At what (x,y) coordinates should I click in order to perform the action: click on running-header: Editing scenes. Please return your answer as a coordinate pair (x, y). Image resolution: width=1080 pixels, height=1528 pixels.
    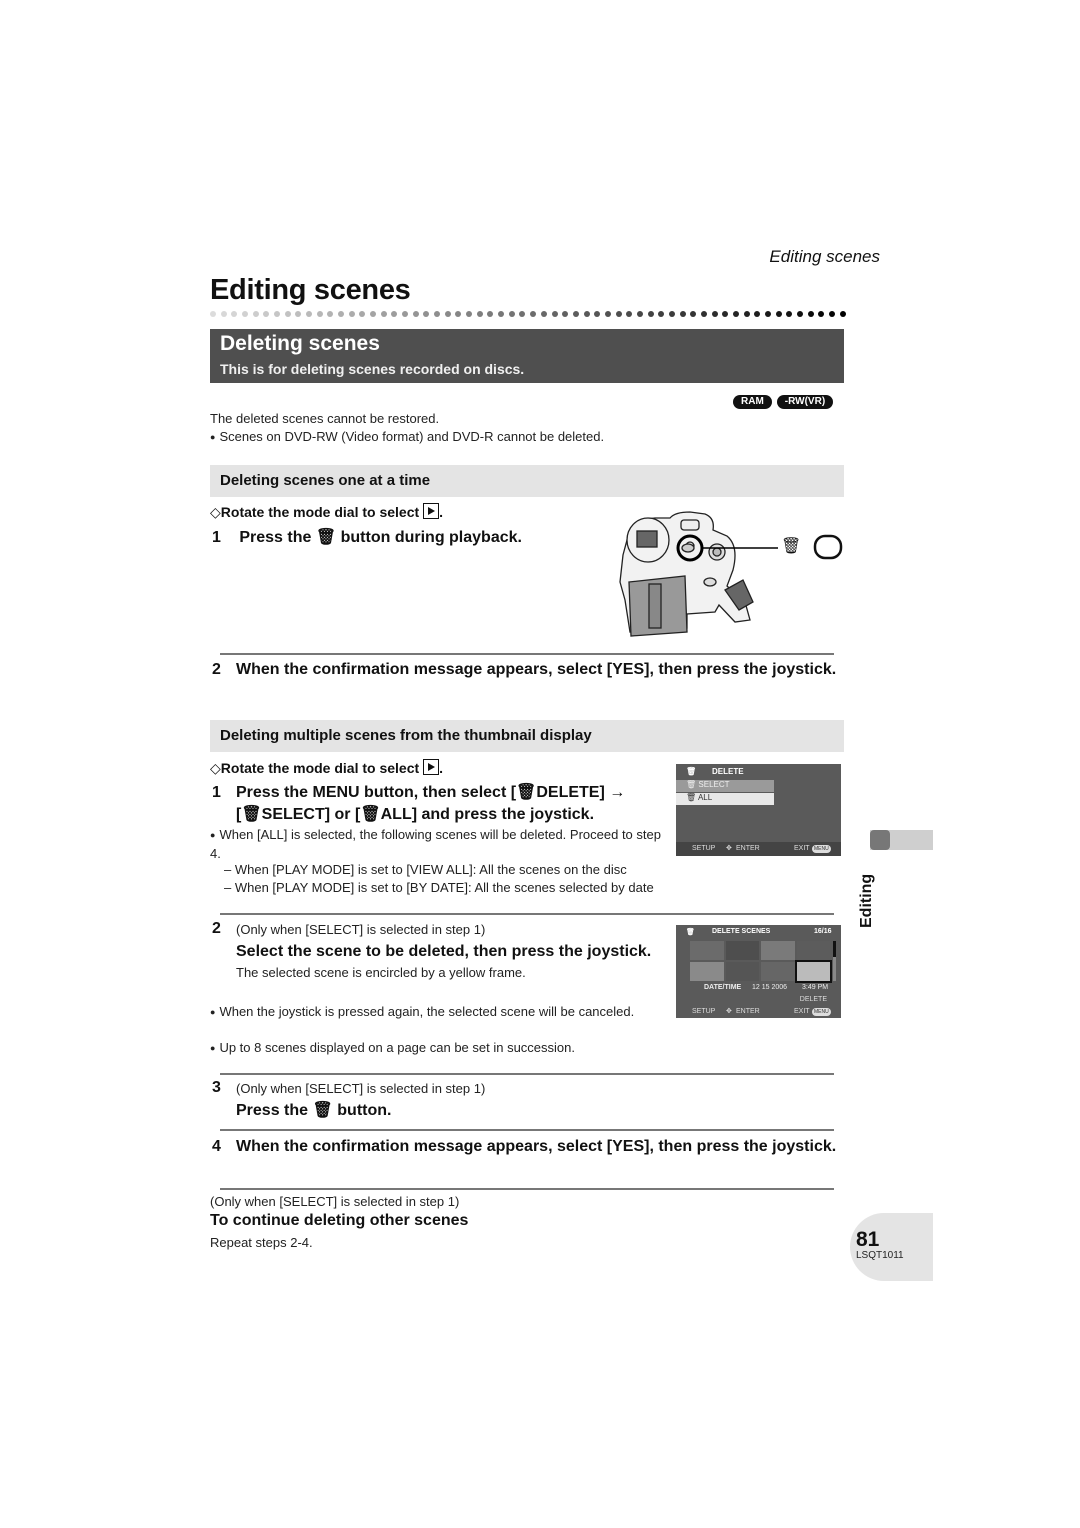
    Looking at the image, I should click on (824, 256).